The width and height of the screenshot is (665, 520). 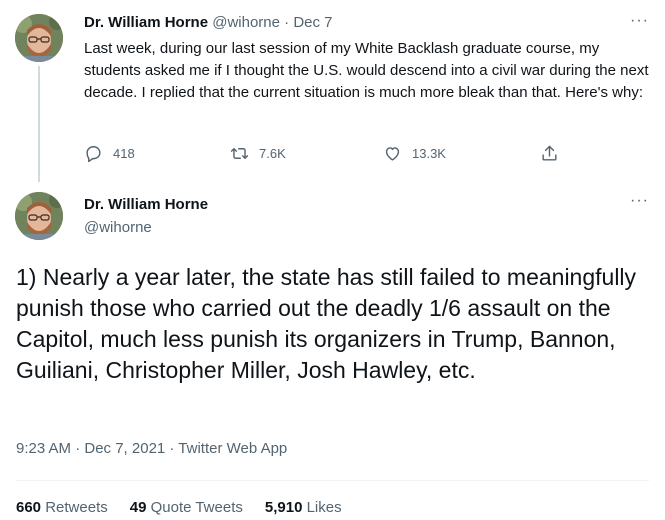 I want to click on reply-count: 418, so click(x=124, y=153).